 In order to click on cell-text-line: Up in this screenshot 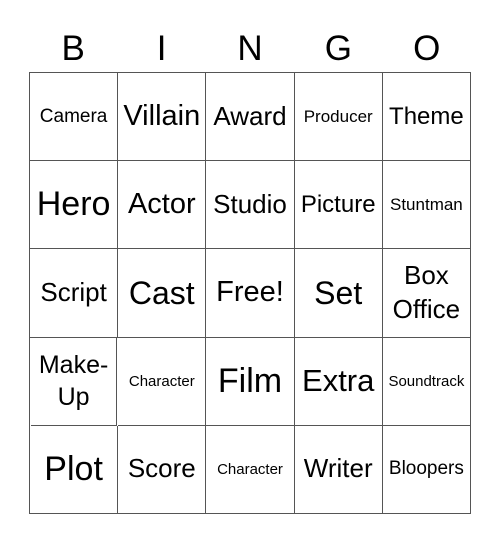, I will do `click(73, 397)`.